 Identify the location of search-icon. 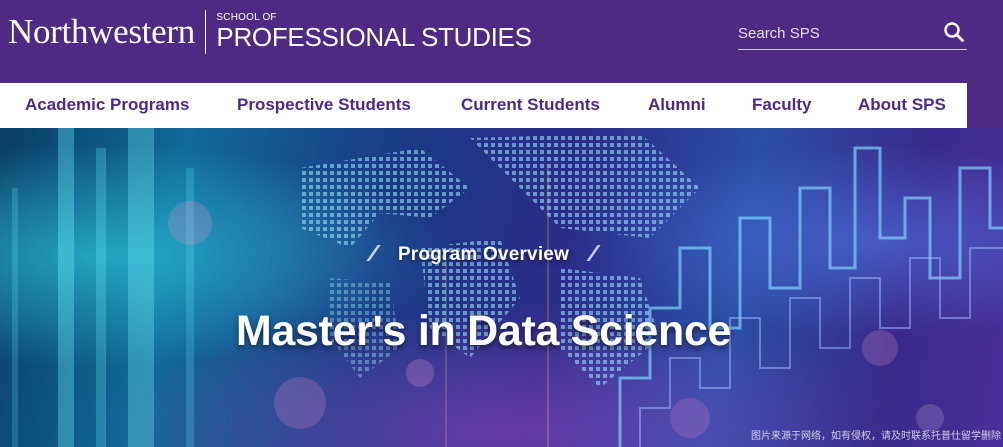
(954, 32).